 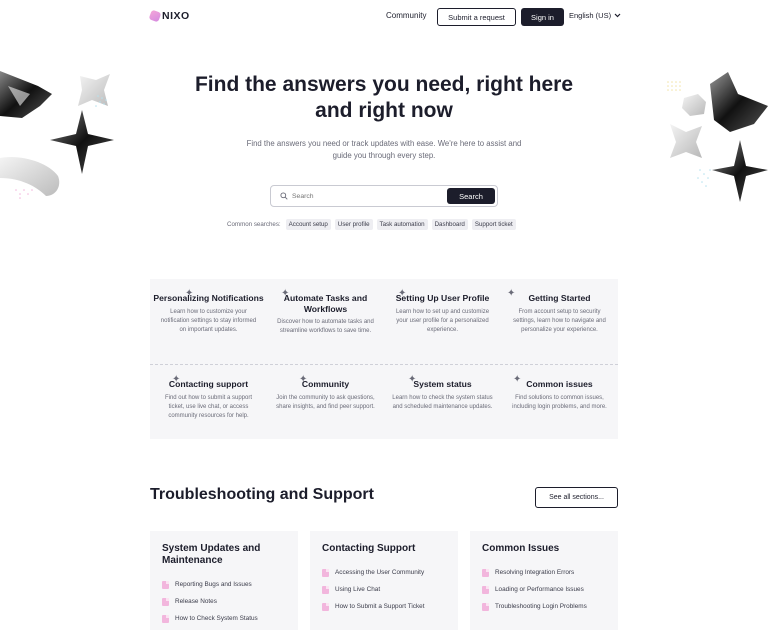 What do you see at coordinates (535, 572) in the screenshot?
I see `article-title: Resolving Integration Errors` at bounding box center [535, 572].